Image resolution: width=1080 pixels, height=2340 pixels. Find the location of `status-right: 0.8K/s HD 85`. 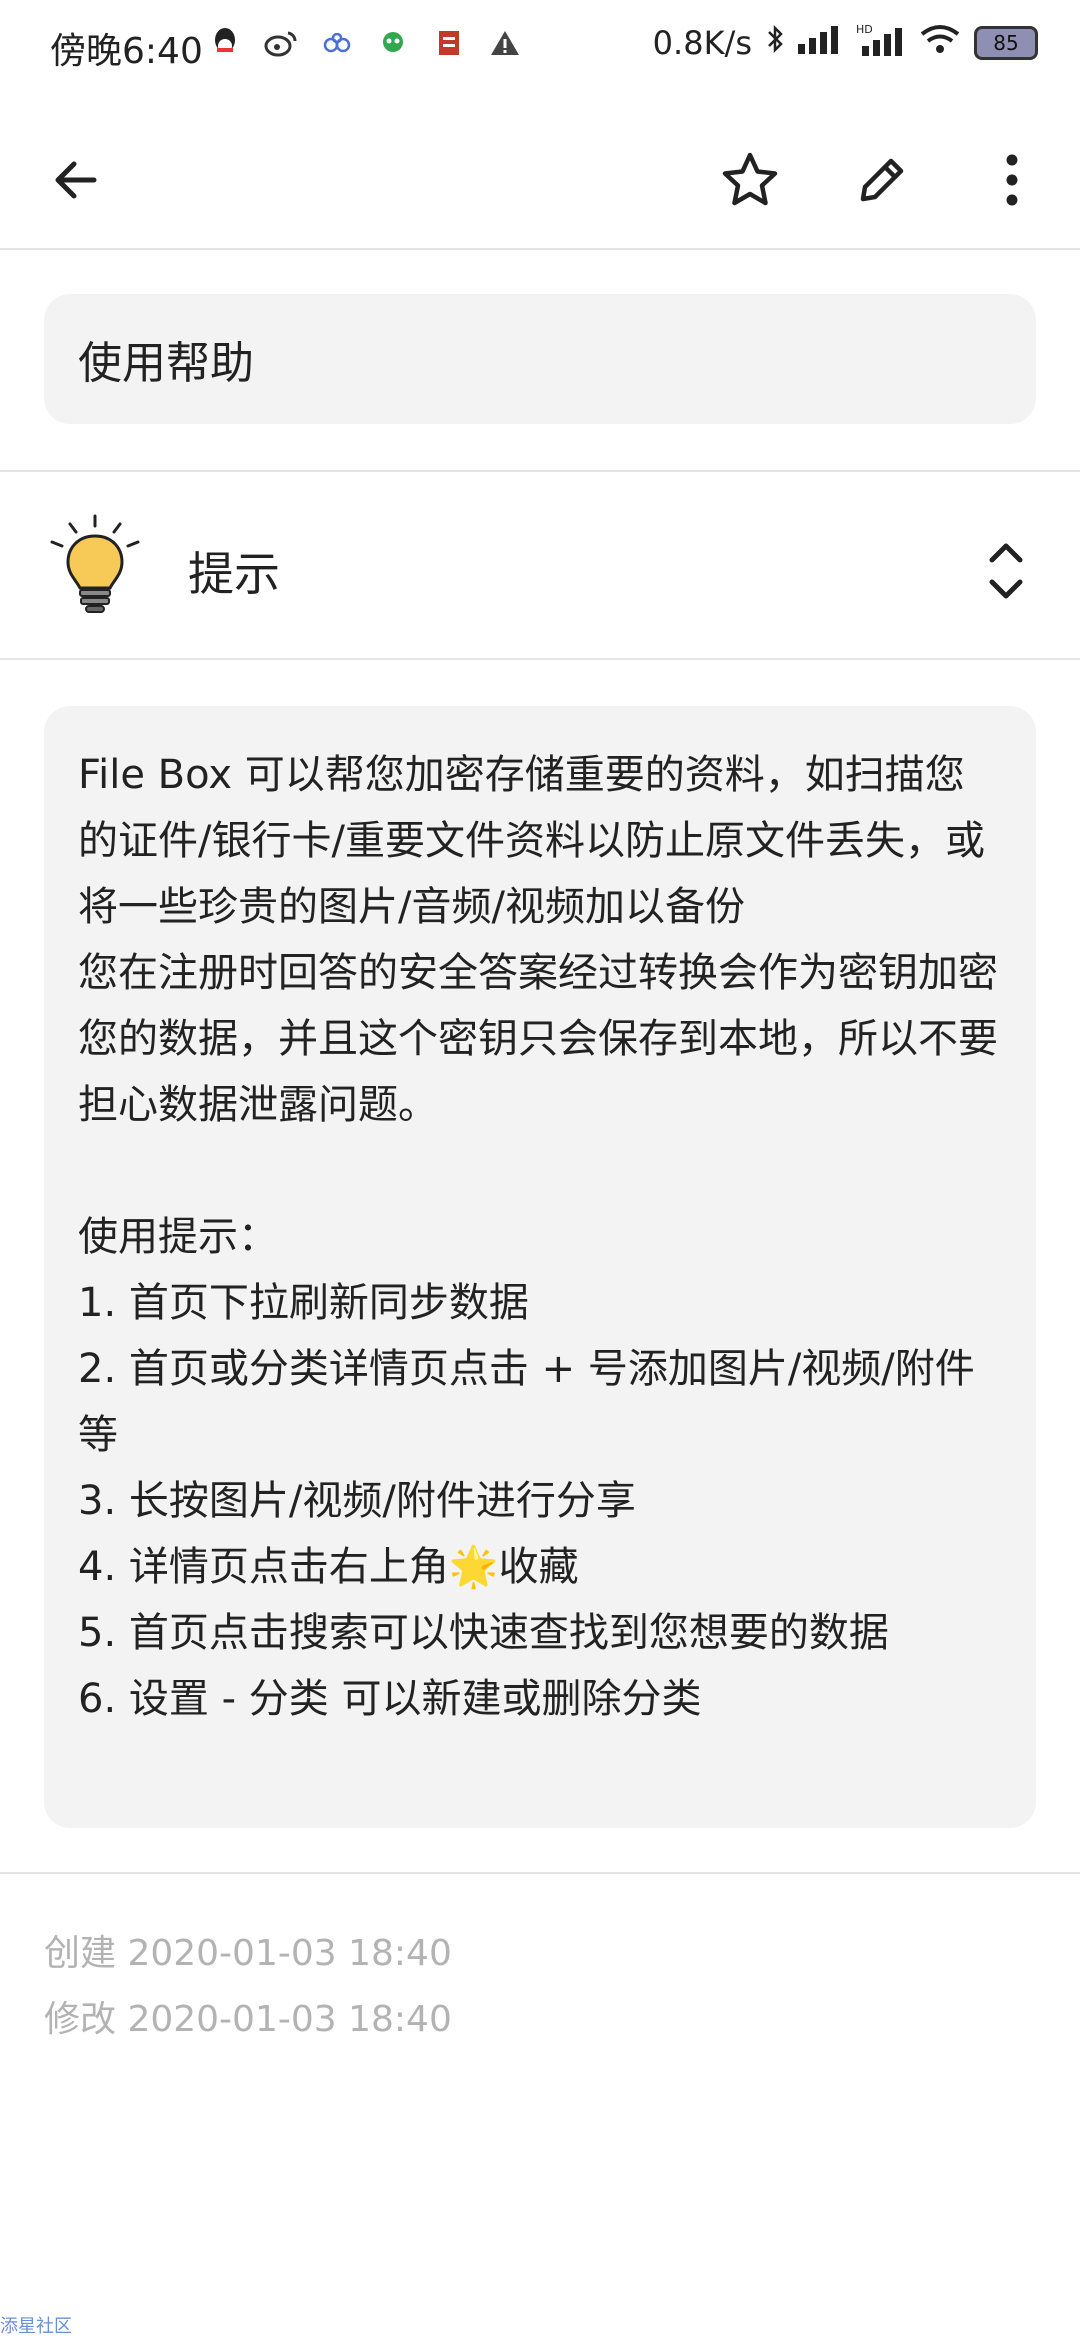

status-right: 0.8K/s HD 85 is located at coordinates (845, 43).